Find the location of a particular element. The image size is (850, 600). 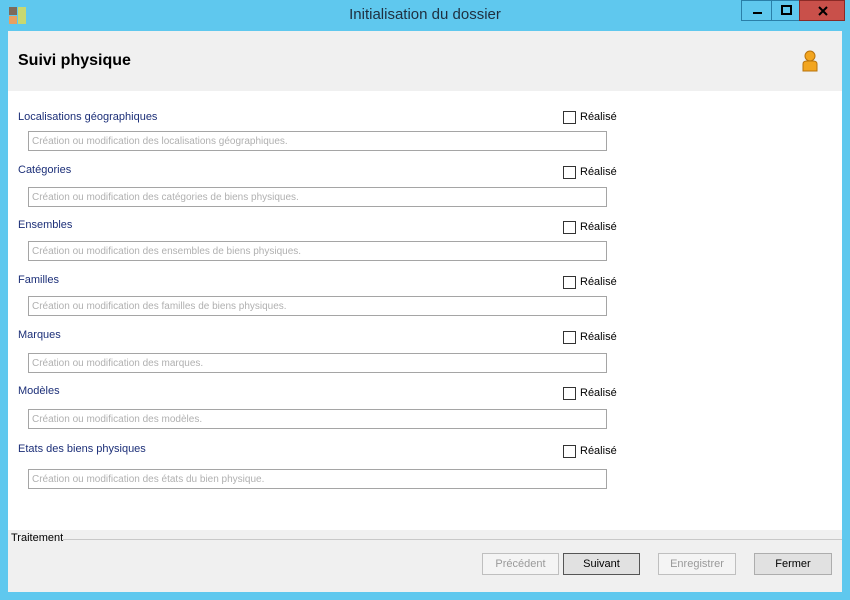

checkbox-familles is located at coordinates (569, 282).